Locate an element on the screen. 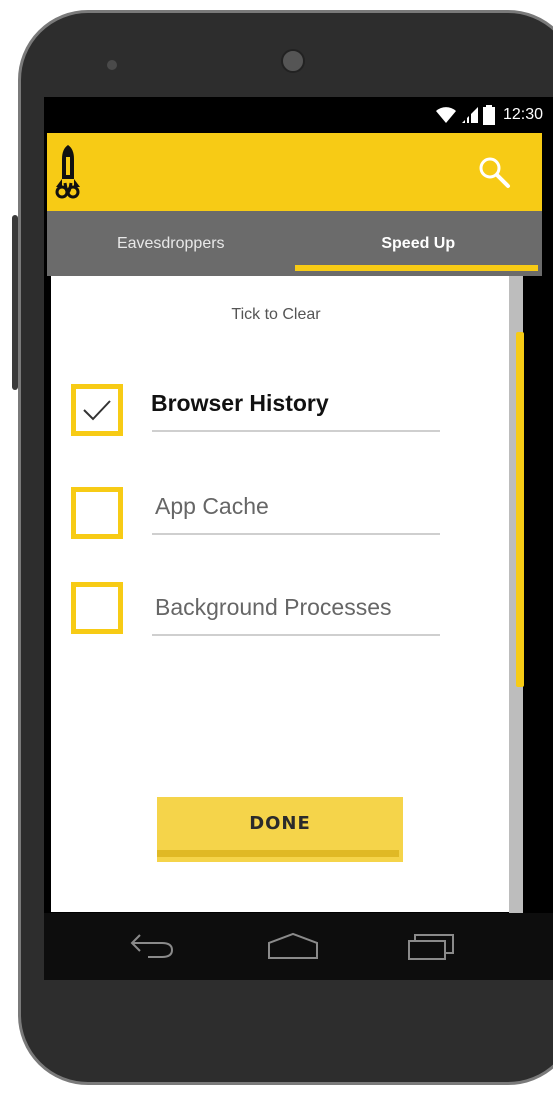 Image resolution: width=553 pixels, height=1099 pixels. system-nav-bar is located at coordinates (298, 946).